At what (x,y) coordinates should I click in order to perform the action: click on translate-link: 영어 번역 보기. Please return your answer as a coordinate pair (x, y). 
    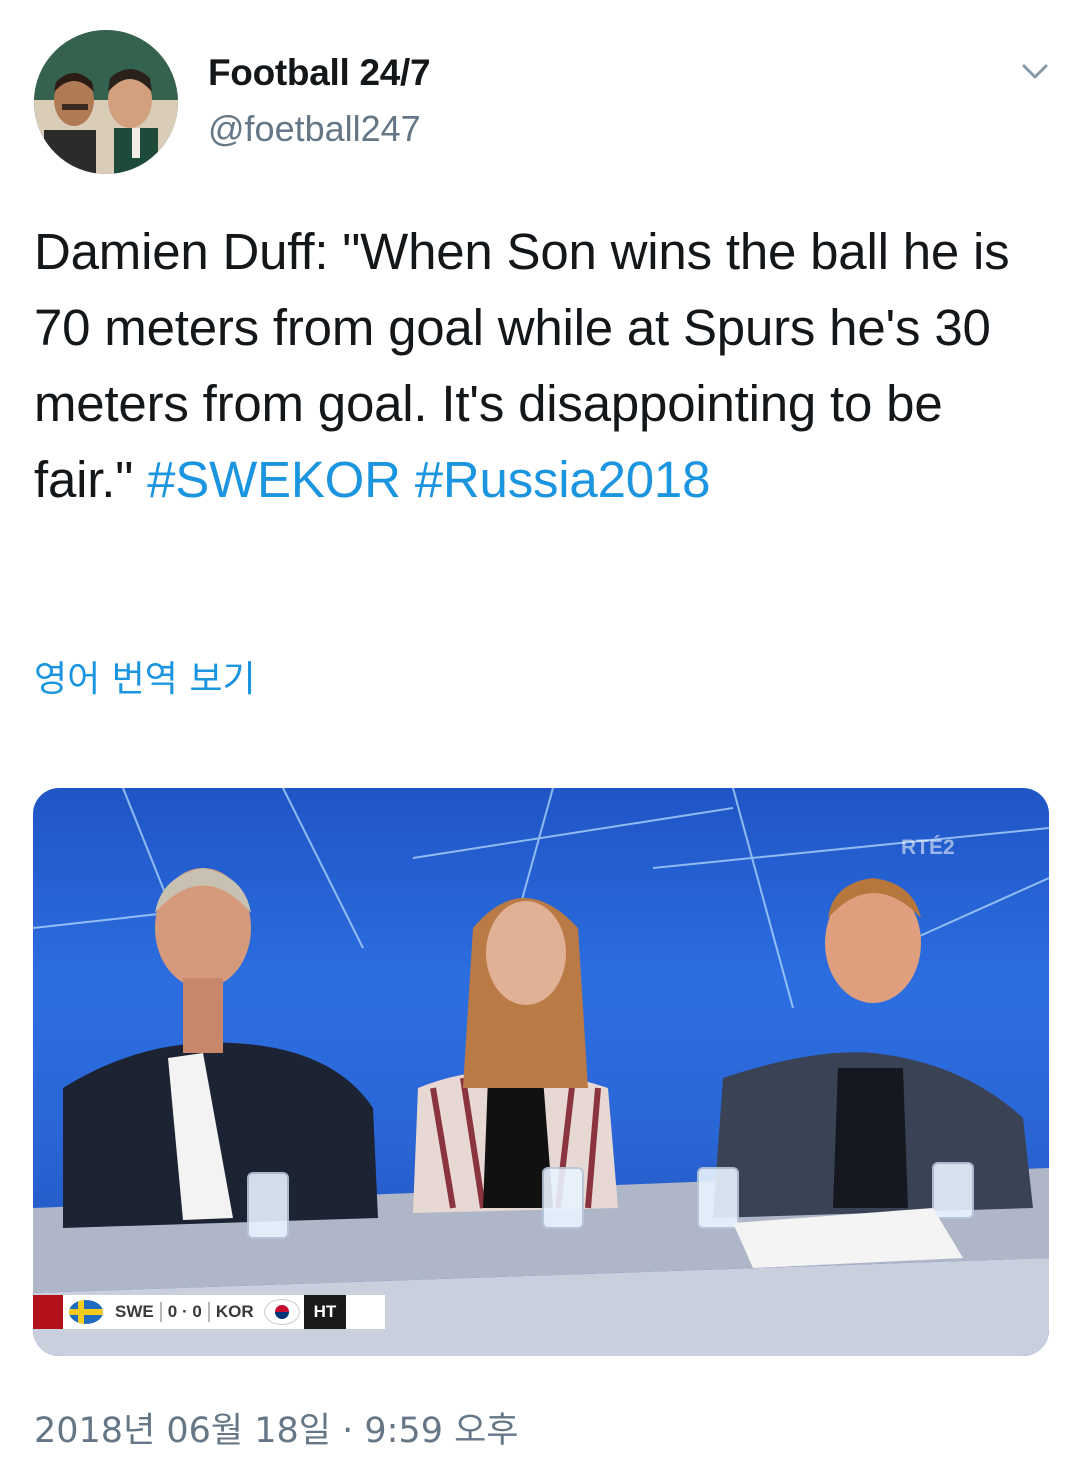
    Looking at the image, I should click on (145, 676).